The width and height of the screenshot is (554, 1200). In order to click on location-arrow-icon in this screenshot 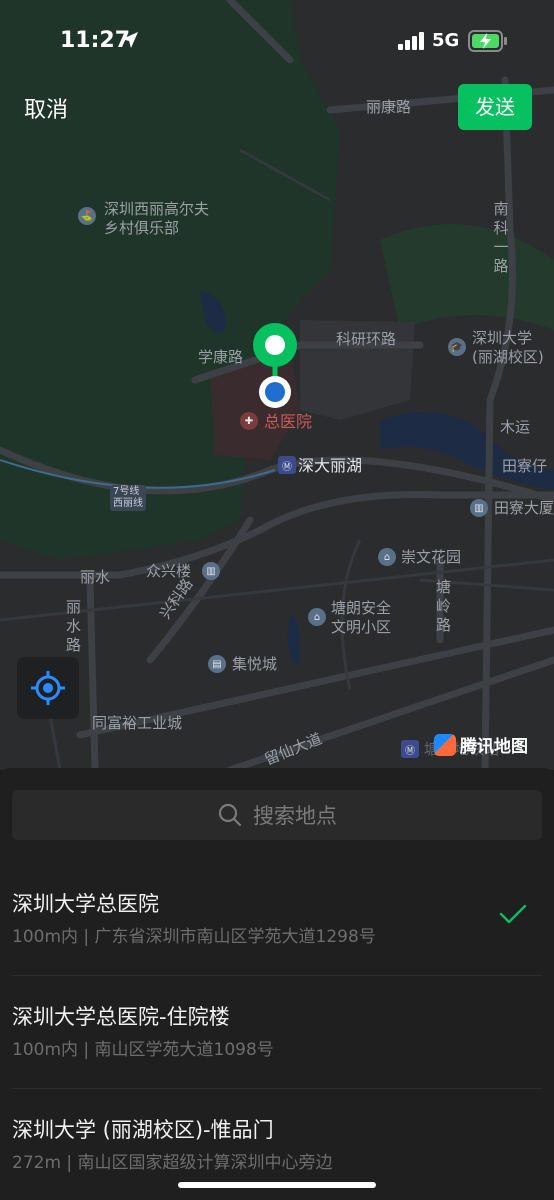, I will do `click(130, 40)`.